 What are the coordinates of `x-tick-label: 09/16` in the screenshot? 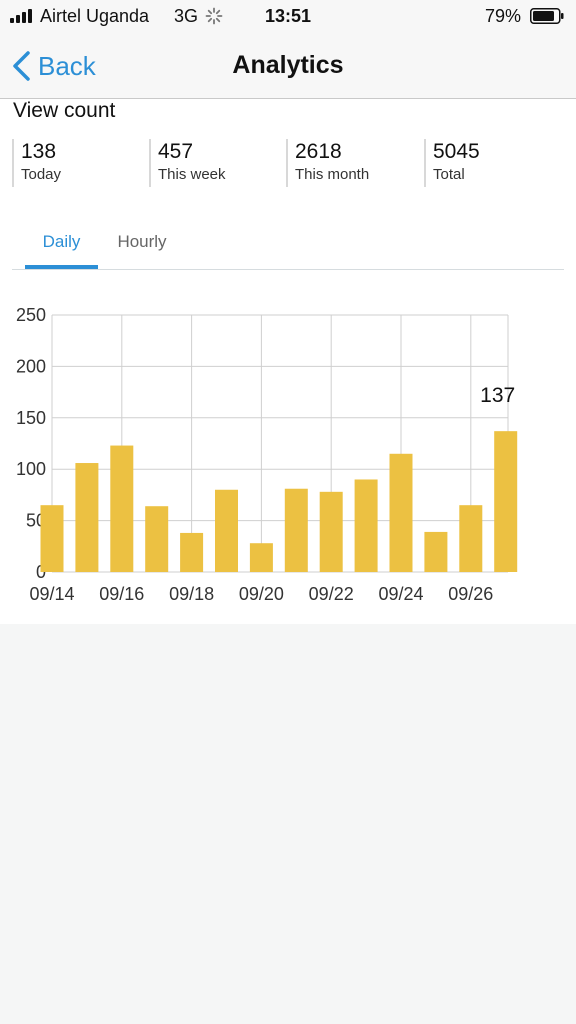 It's located at (121, 594).